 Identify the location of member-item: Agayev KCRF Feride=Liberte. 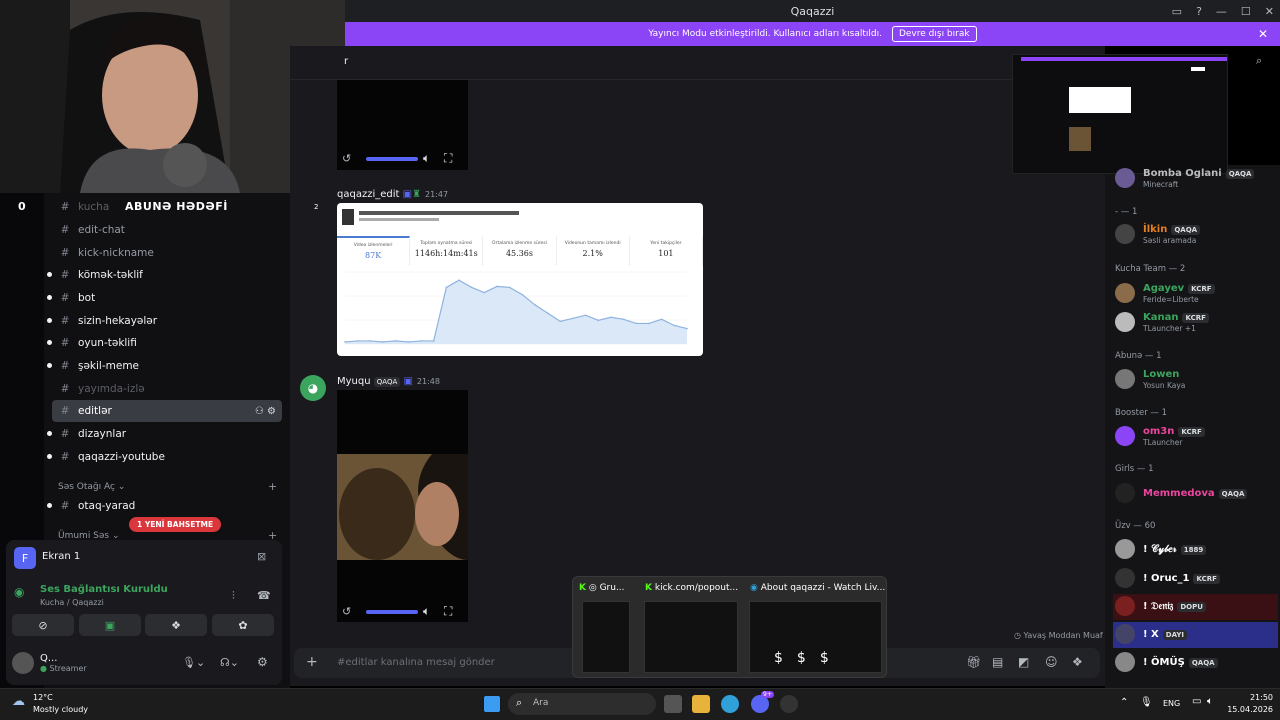
(1195, 294).